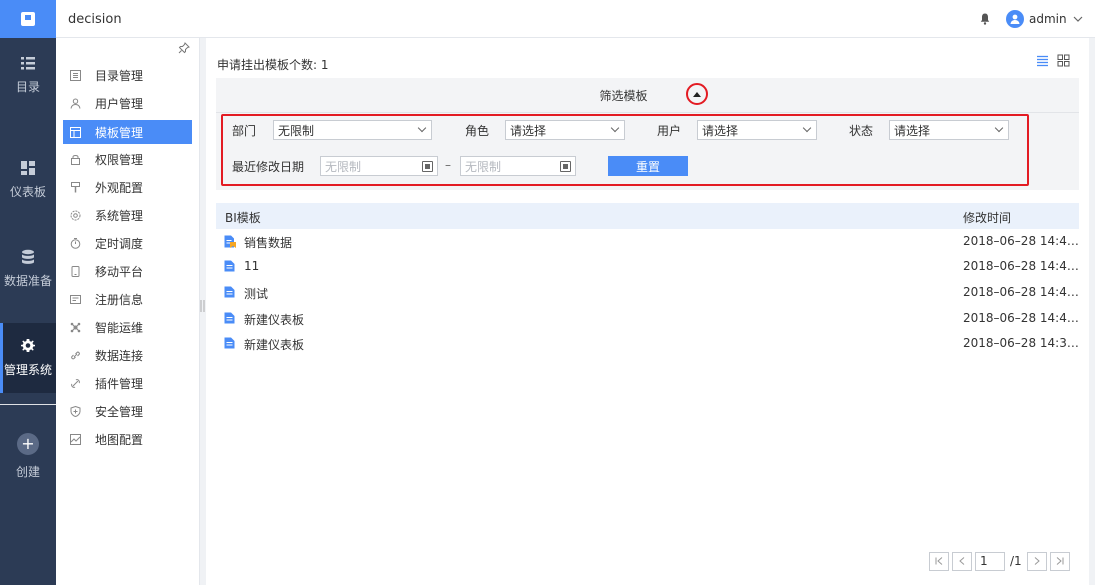 The image size is (1095, 585). I want to click on date-to-placeholder: 无限制, so click(483, 166).